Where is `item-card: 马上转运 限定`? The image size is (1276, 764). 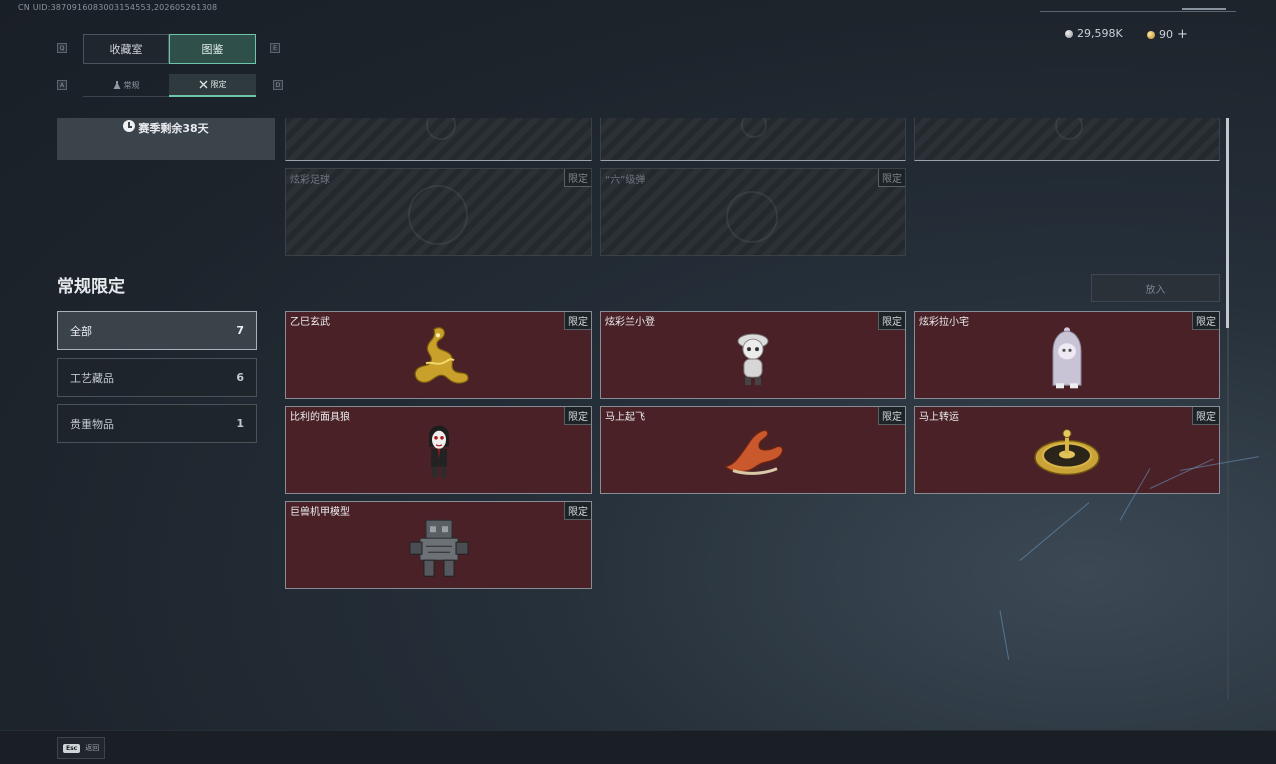
item-card: 马上转运 限定 is located at coordinates (1067, 450).